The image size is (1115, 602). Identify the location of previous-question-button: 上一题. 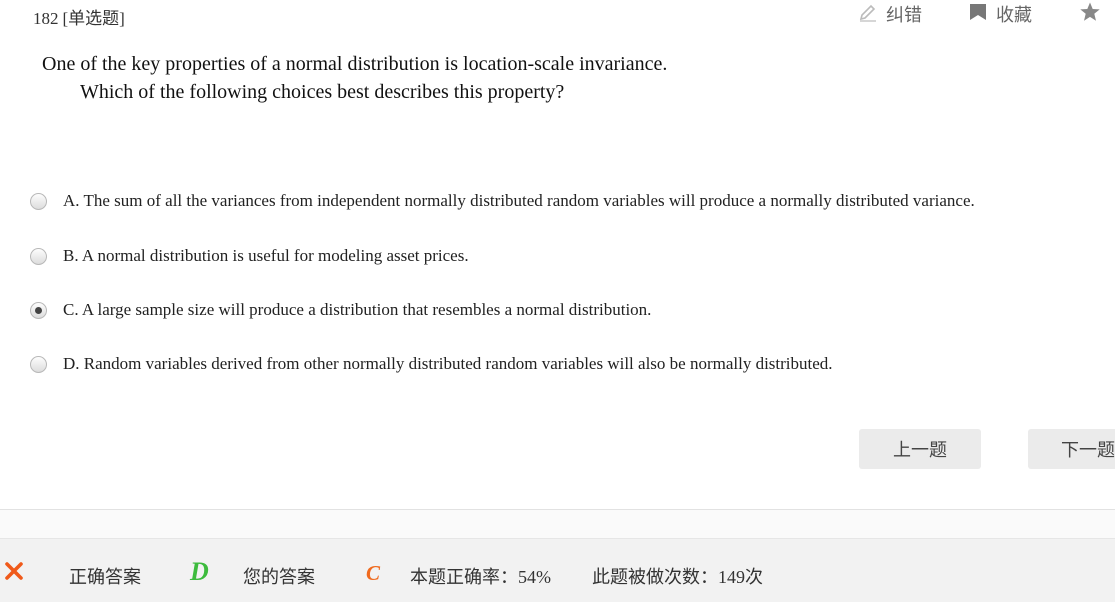
(920, 449).